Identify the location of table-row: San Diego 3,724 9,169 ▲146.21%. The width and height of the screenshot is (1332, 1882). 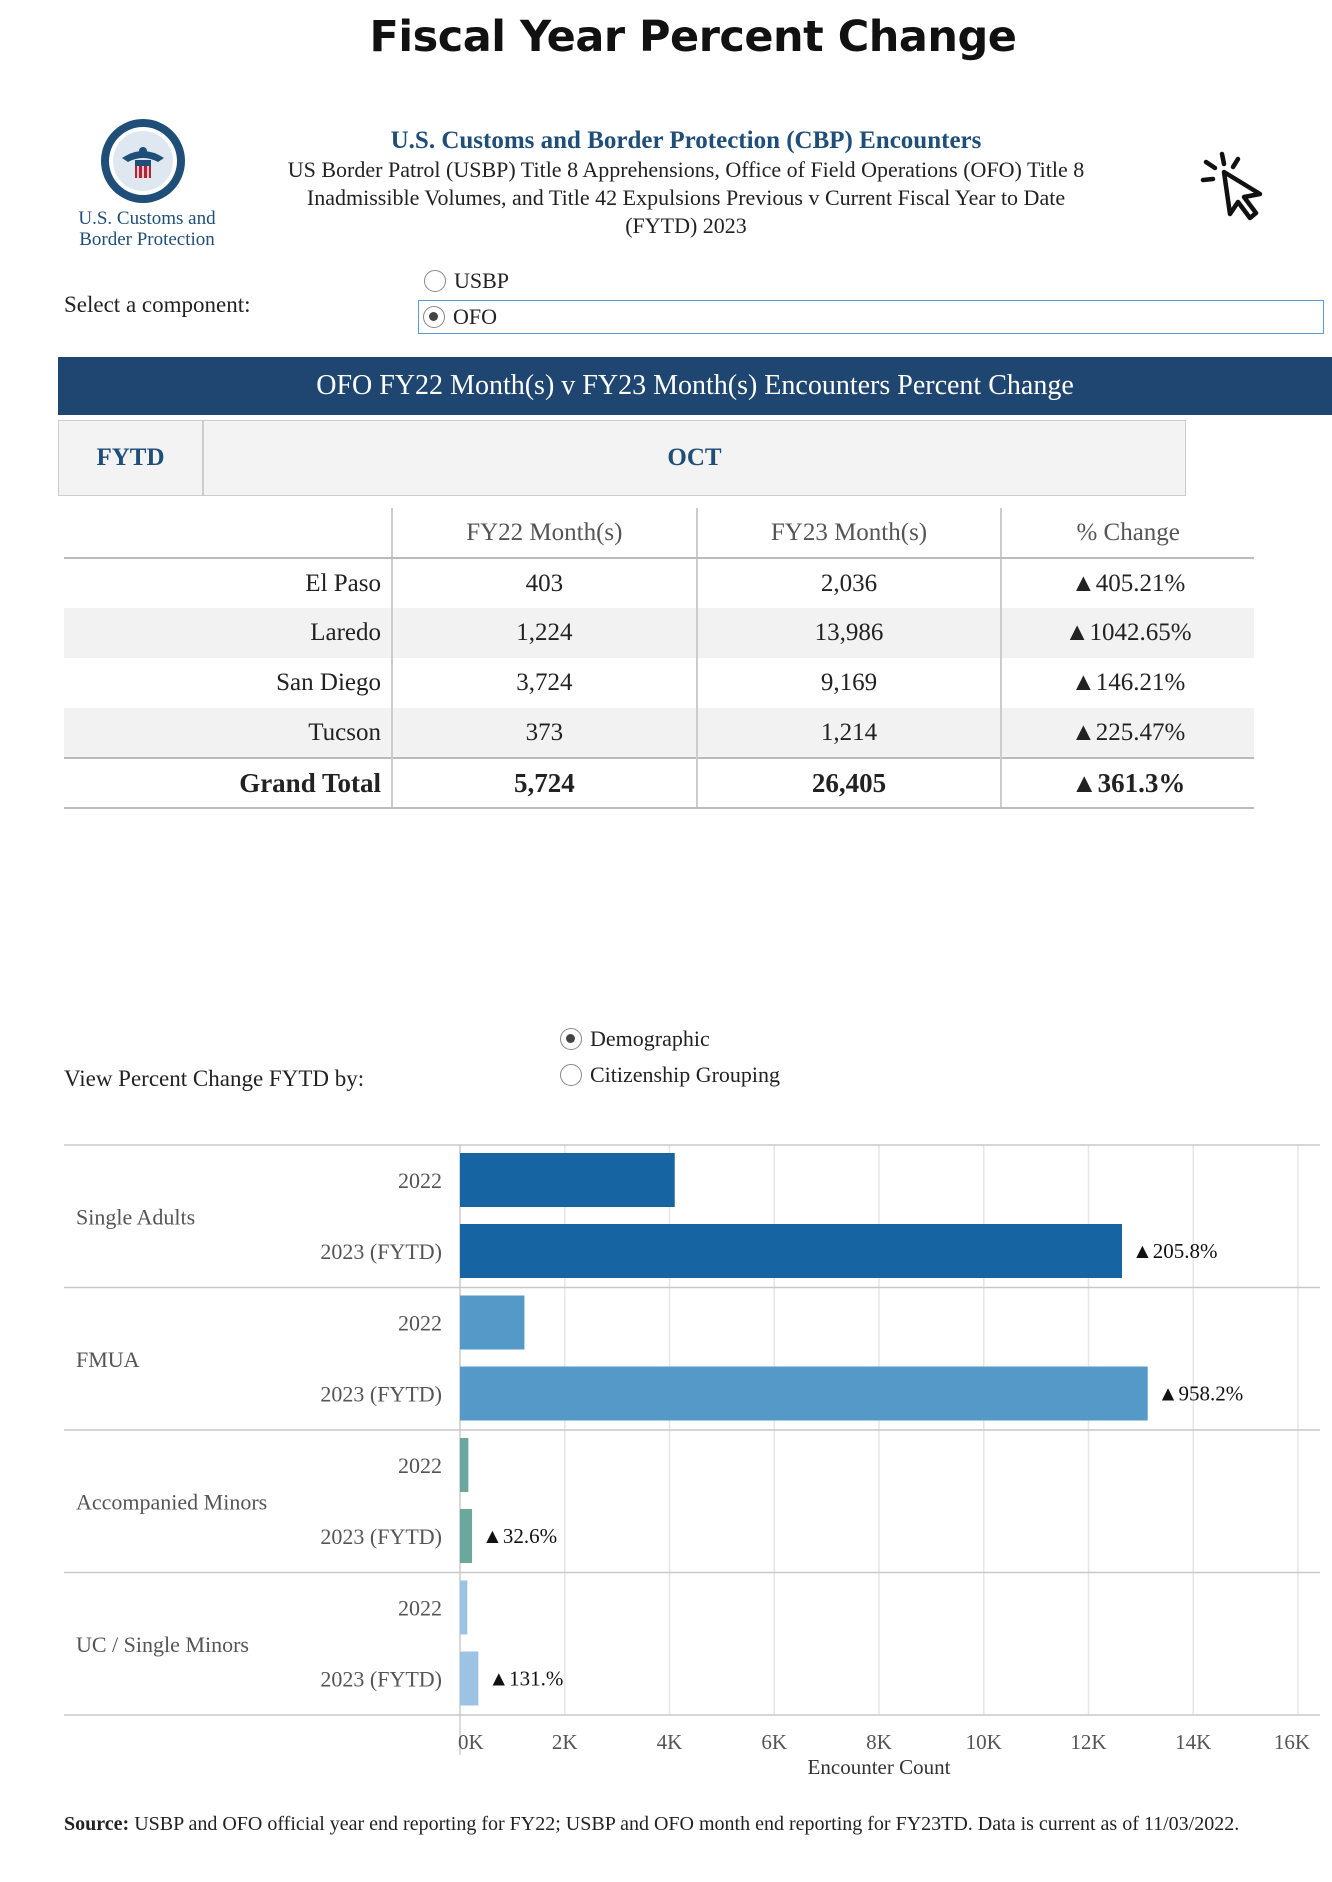
(659, 683).